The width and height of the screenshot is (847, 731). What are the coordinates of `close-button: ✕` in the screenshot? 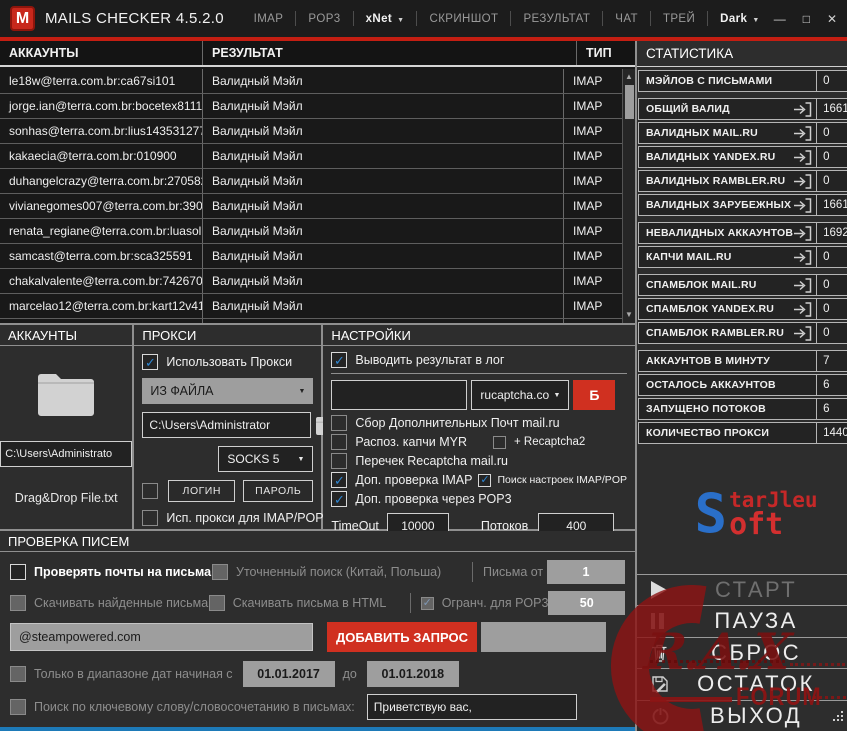 It's located at (832, 19).